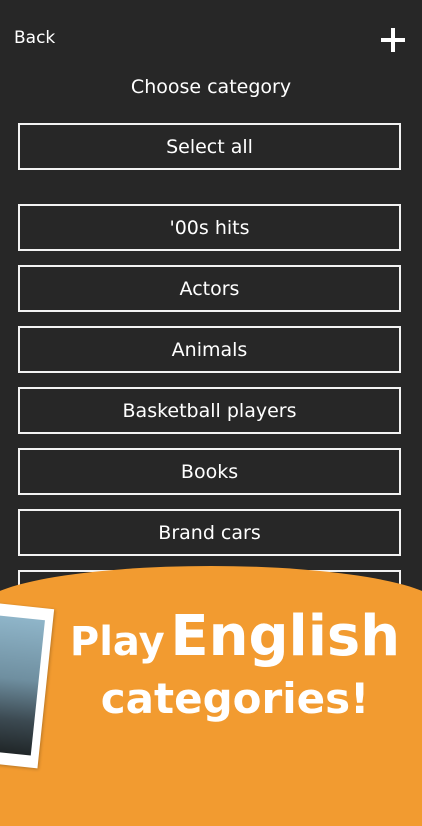 This screenshot has height=826, width=422. What do you see at coordinates (235, 698) in the screenshot?
I see `promo-word-categories: categories!` at bounding box center [235, 698].